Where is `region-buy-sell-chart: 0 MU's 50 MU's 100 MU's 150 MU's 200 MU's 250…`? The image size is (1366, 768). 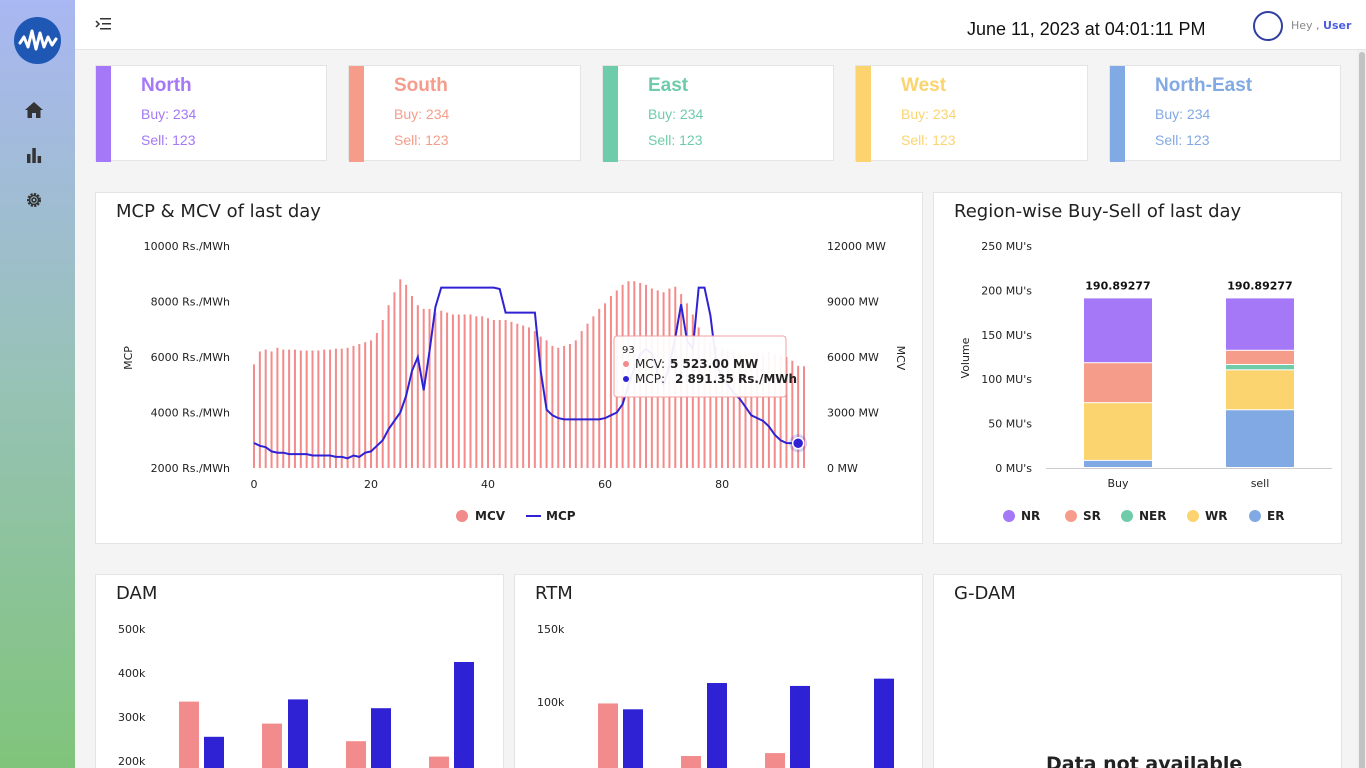
region-buy-sell-chart: 0 MU's 50 MU's 100 MU's 150 MU's 200 MU's 250… is located at coordinates (1137, 368).